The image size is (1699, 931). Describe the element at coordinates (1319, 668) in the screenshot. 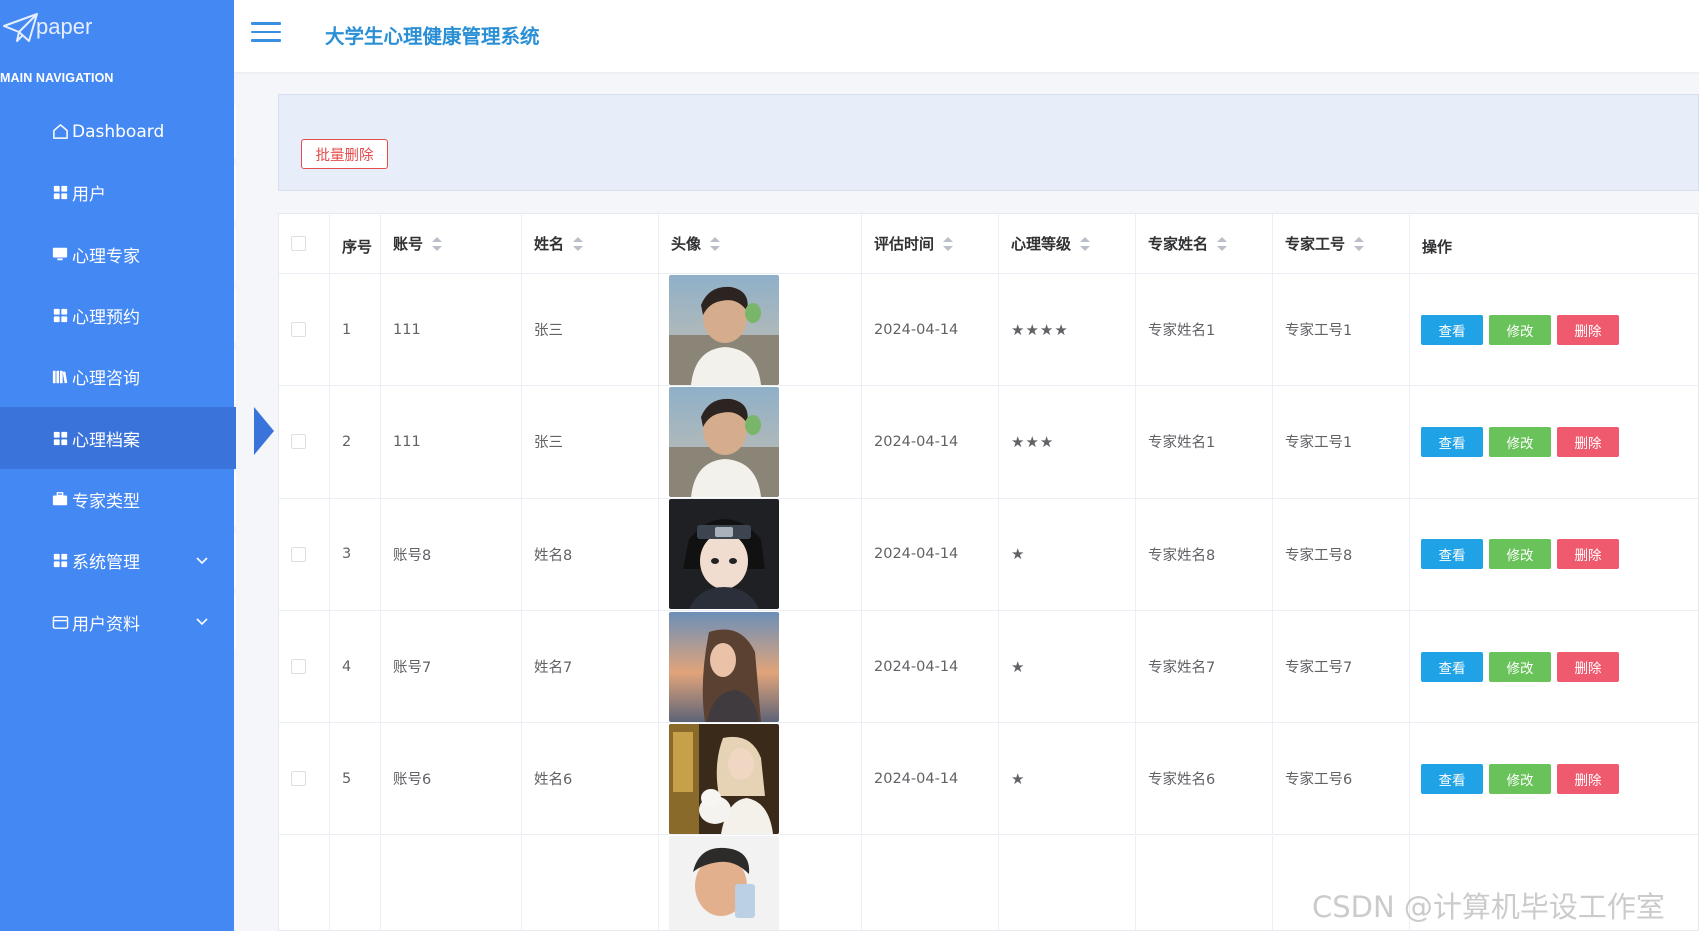

I see `cell-expert_id-value: 专家工号7` at that location.